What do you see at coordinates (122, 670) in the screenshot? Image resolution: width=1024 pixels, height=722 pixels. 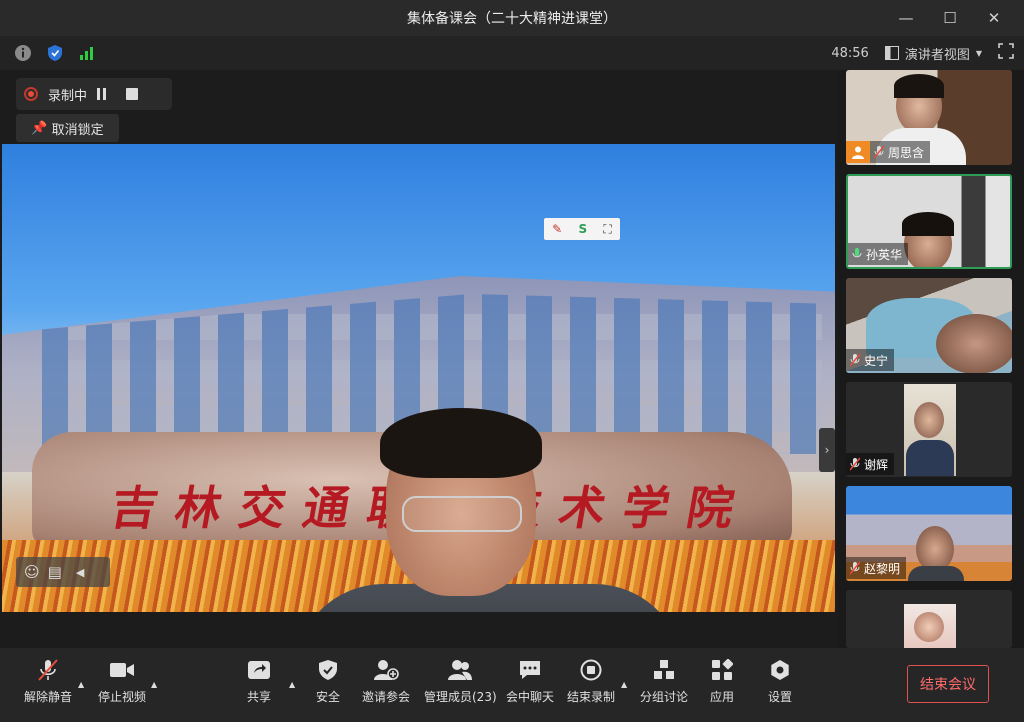 I see `video-camera-icon` at bounding box center [122, 670].